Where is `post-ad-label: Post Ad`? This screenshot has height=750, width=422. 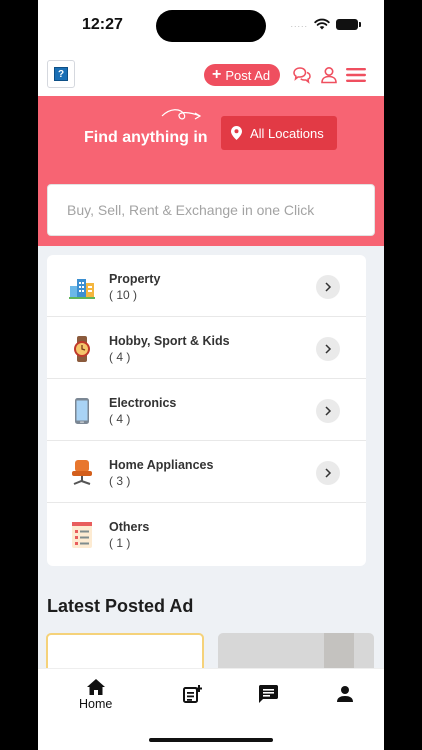 post-ad-label: Post Ad is located at coordinates (248, 75).